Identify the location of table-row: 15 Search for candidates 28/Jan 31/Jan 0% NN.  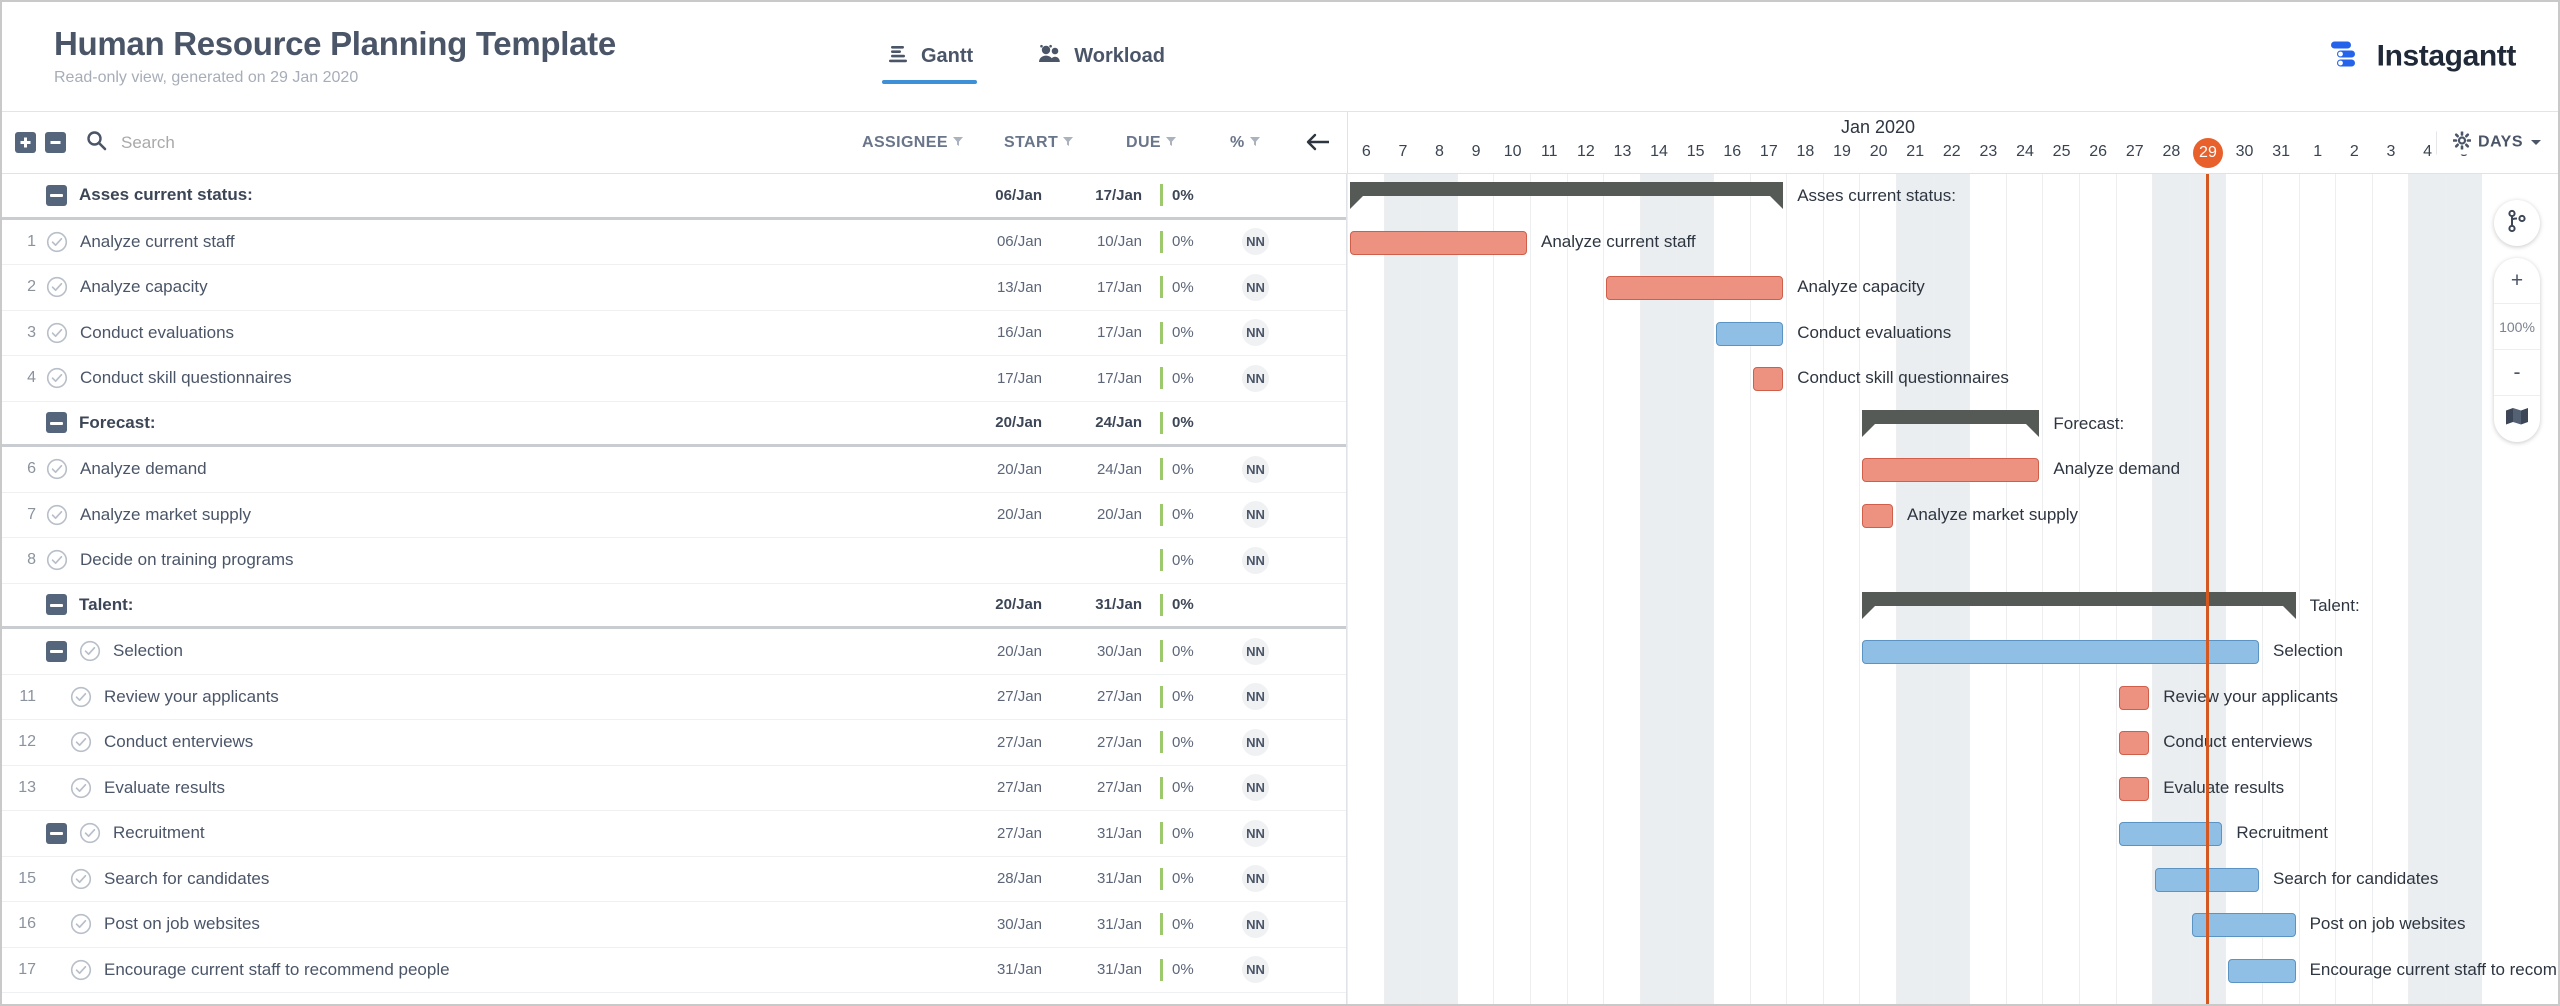
(674, 879).